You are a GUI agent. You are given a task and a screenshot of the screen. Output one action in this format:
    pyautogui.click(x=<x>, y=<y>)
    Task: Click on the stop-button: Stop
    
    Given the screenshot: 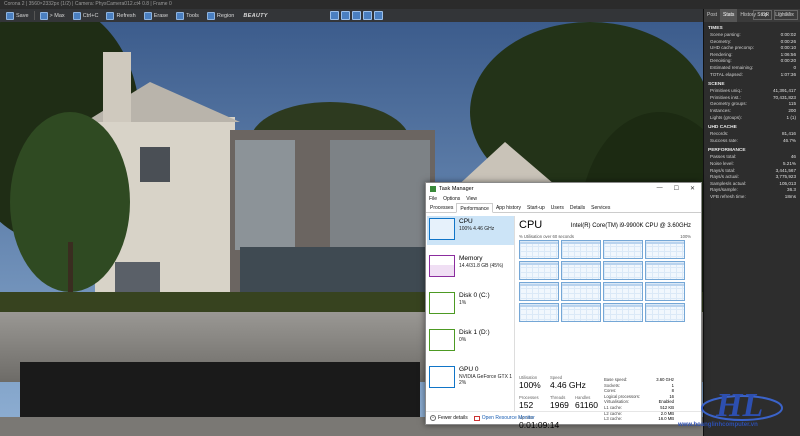 What is the action you would take?
    pyautogui.click(x=762, y=15)
    